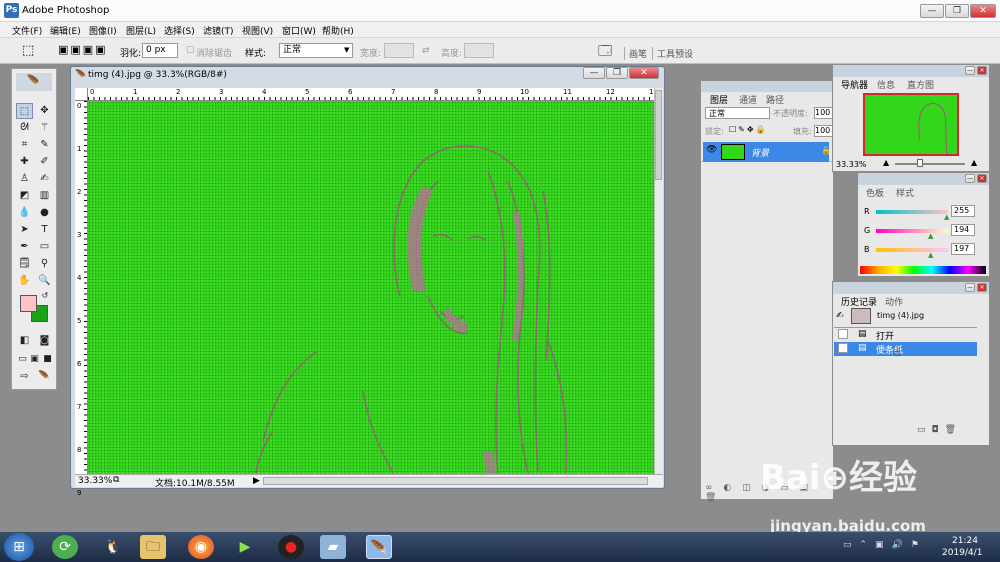 The height and width of the screenshot is (562, 1000). I want to click on file-browser-icon: 🗔, so click(605, 53).